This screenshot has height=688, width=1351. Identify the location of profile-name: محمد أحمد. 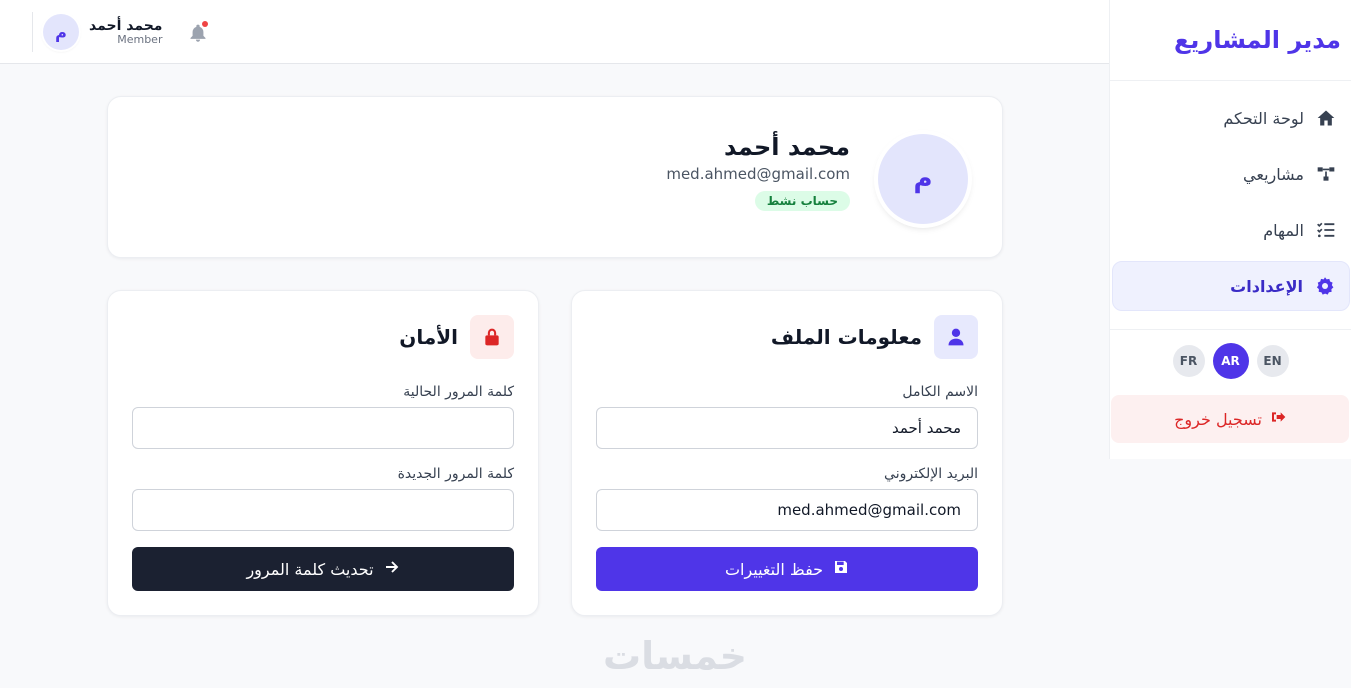
(787, 147).